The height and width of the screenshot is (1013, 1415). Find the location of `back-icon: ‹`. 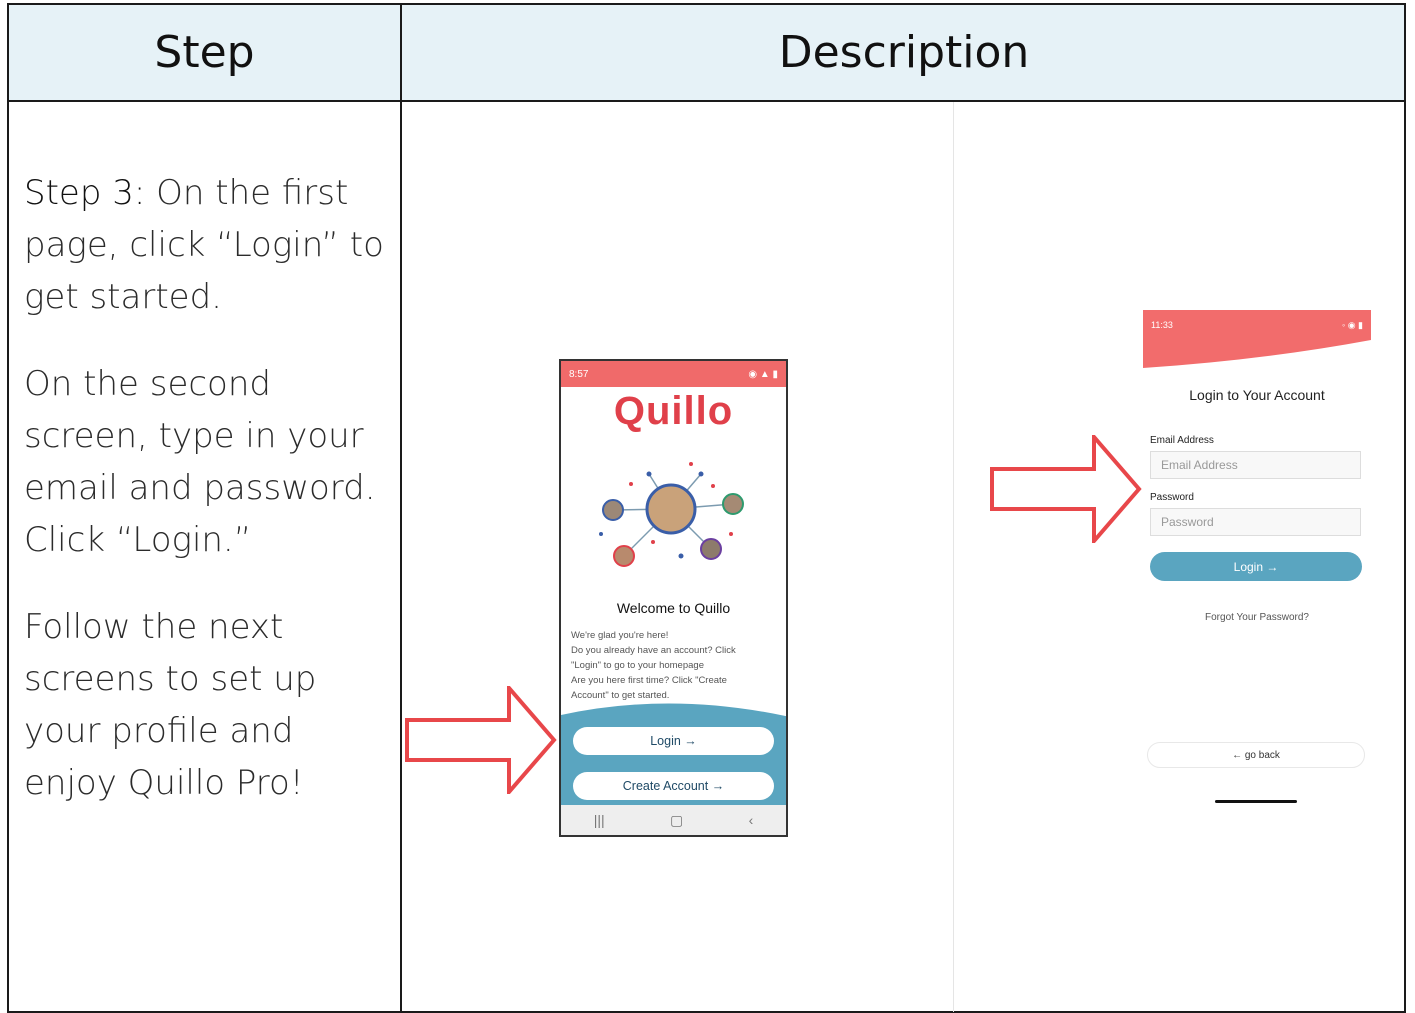

back-icon: ‹ is located at coordinates (751, 820).